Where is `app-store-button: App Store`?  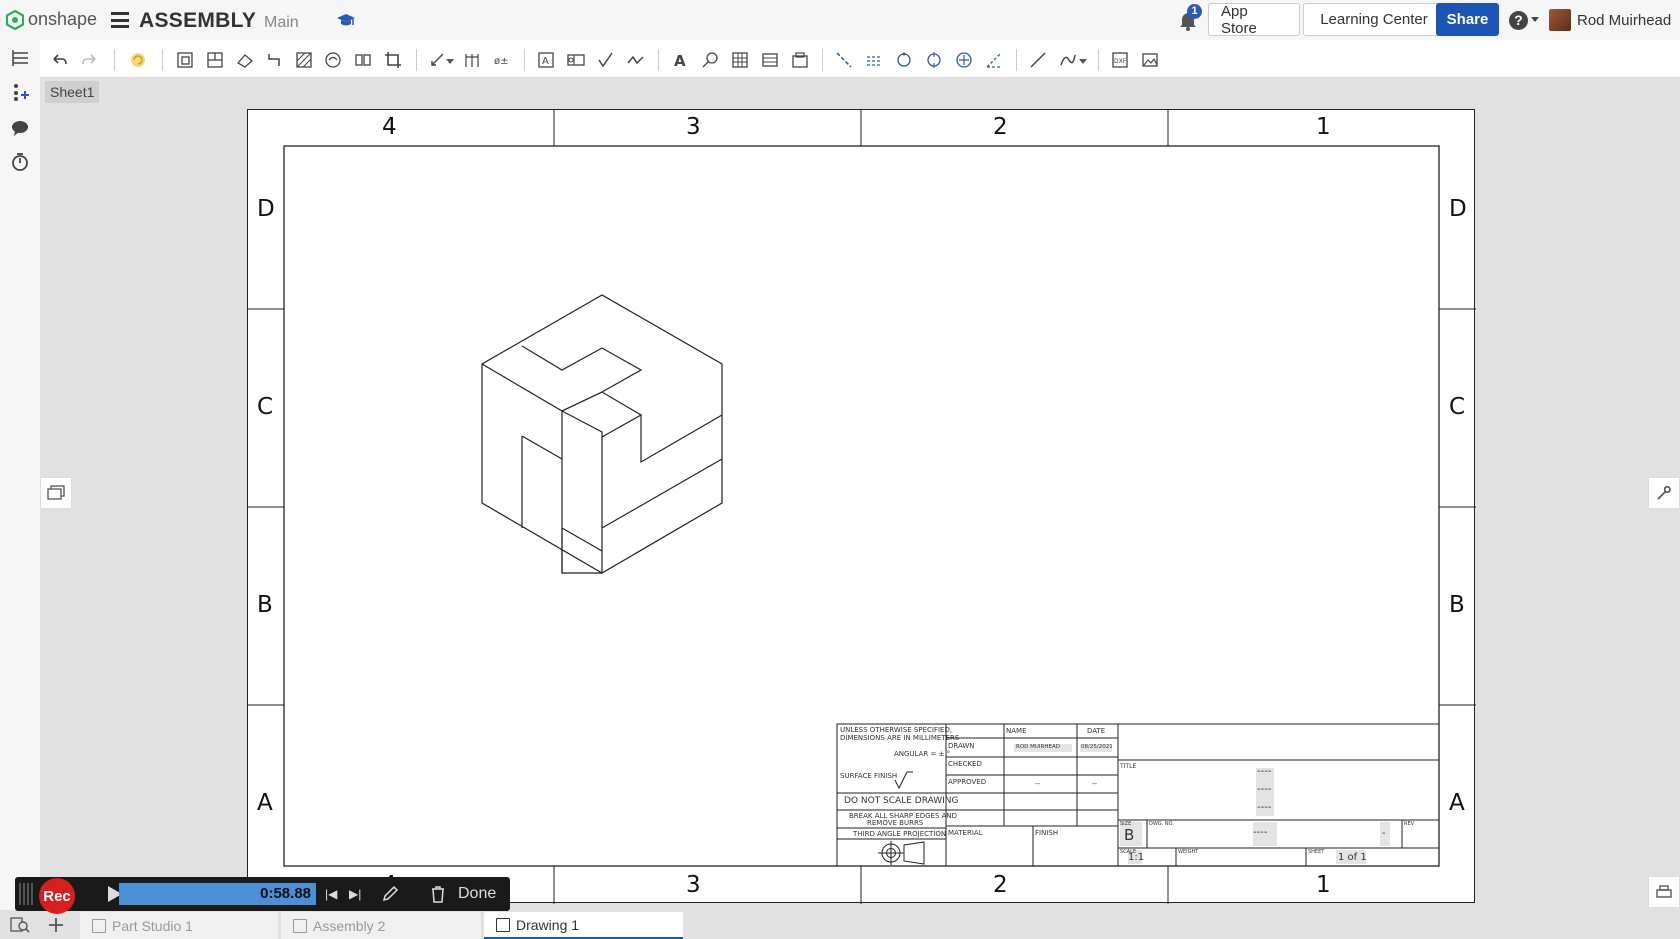 app-store-button: App Store is located at coordinates (1254, 20).